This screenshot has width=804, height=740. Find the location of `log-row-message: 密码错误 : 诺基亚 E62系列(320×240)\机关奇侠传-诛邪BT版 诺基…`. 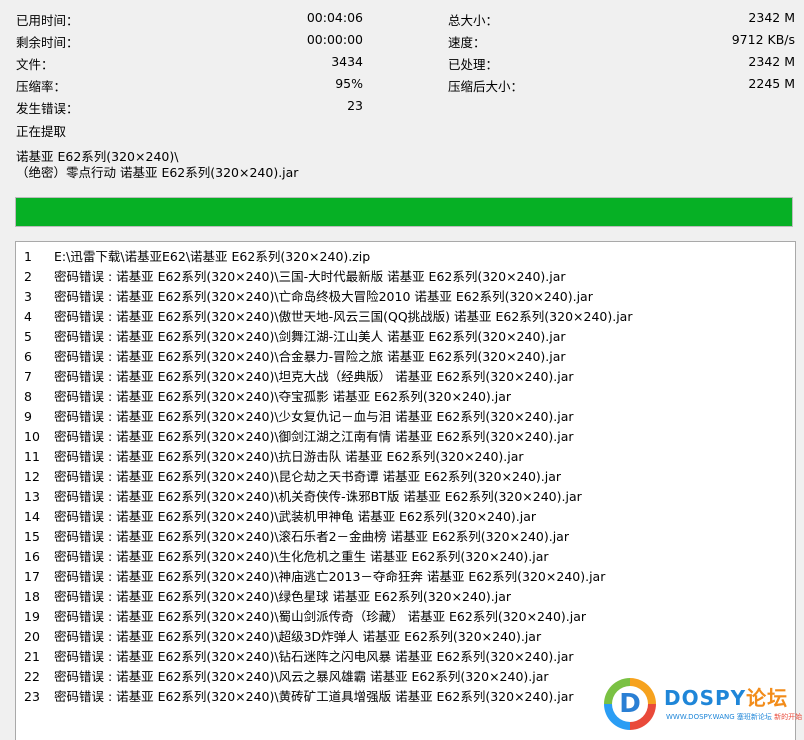

log-row-message: 密码错误 : 诺基亚 E62系列(320×240)\机关奇侠传-诛邪BT版 诺基… is located at coordinates (318, 496).